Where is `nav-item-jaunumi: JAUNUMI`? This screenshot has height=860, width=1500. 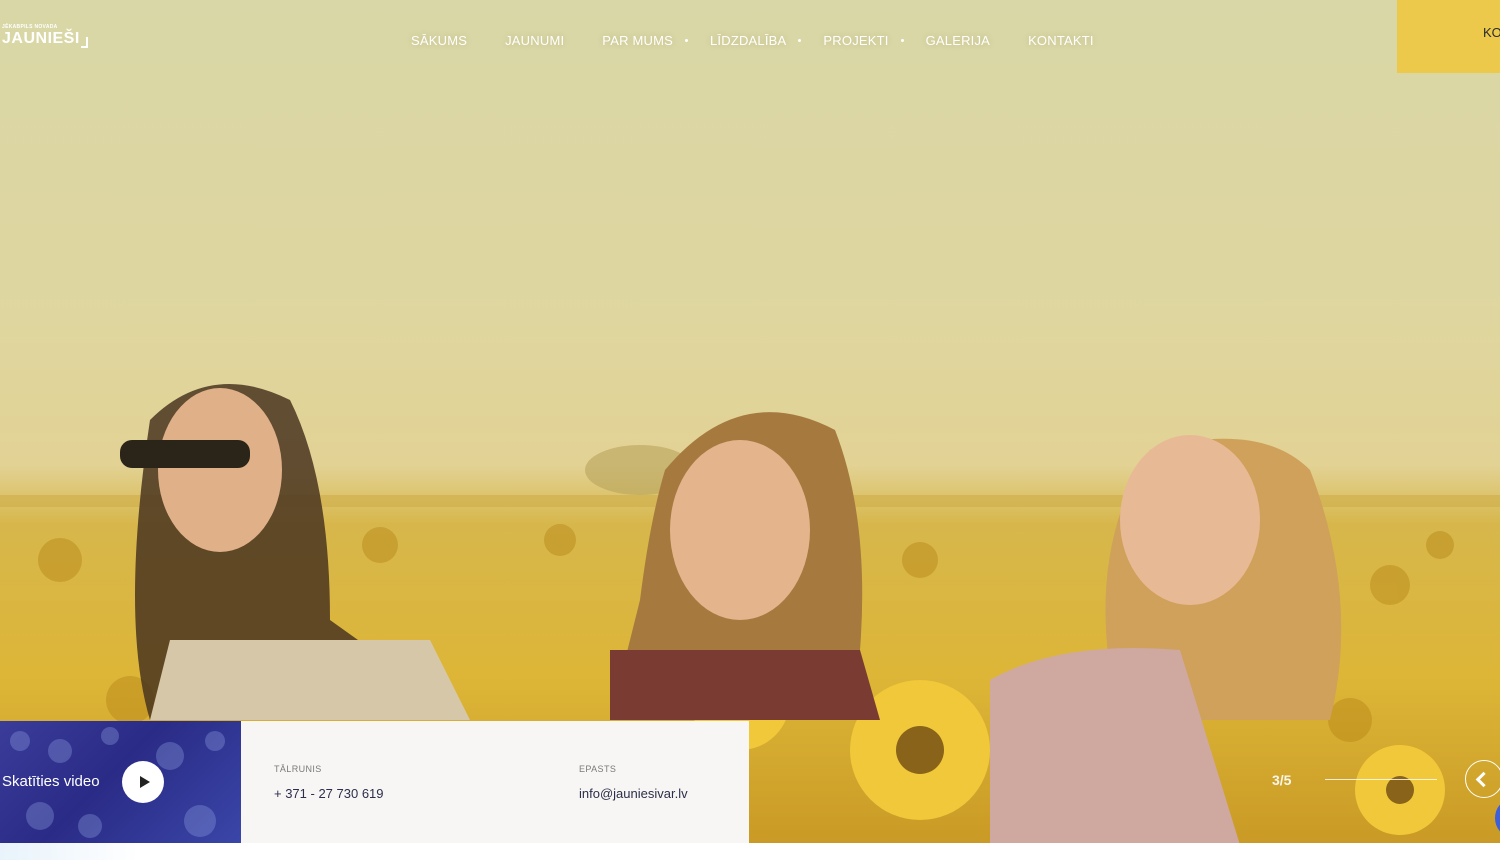 nav-item-jaunumi: JAUNUMI is located at coordinates (534, 40).